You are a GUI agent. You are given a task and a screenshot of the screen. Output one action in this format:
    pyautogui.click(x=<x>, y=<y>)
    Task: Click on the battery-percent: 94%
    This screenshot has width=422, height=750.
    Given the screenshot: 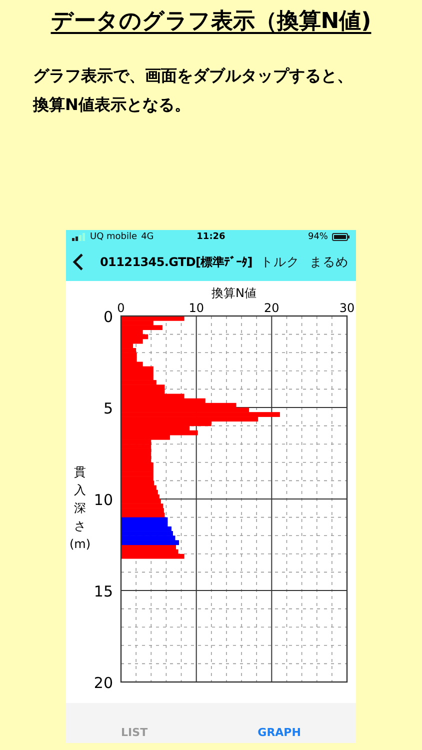 What is the action you would take?
    pyautogui.click(x=318, y=237)
    